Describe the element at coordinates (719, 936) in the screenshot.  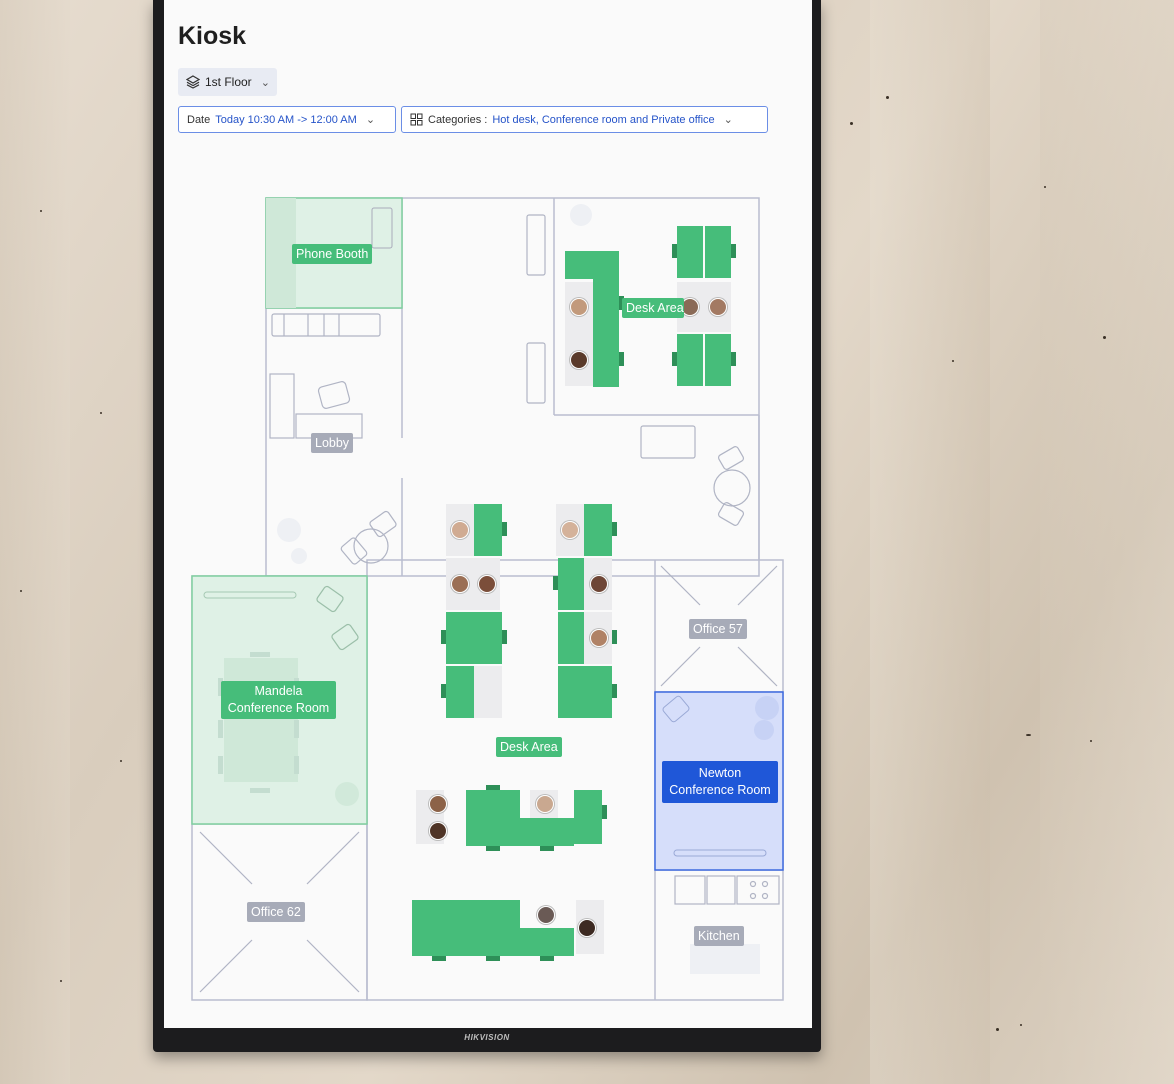
I see `kitchen-label: Kitchen` at that location.